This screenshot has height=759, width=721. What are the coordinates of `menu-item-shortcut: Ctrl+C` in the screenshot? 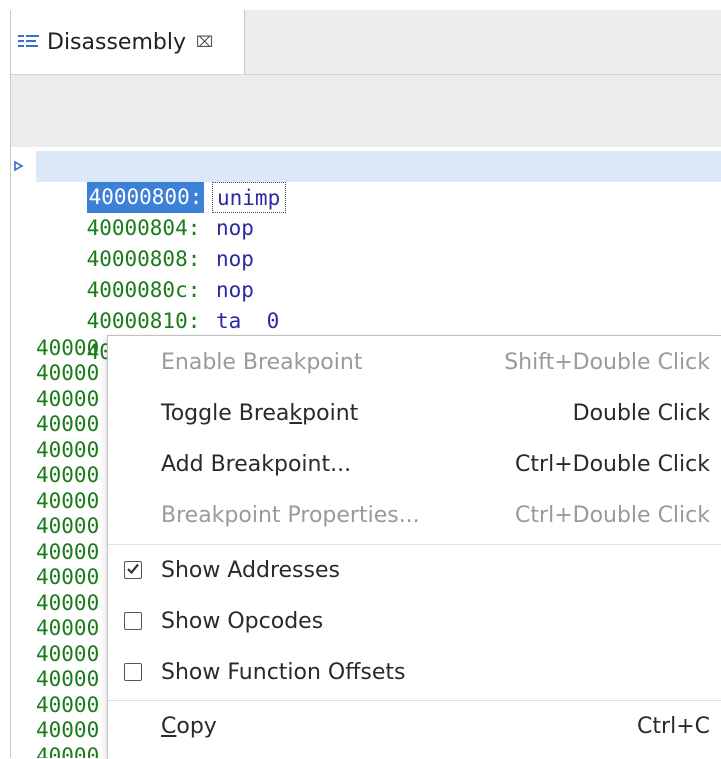 It's located at (673, 726).